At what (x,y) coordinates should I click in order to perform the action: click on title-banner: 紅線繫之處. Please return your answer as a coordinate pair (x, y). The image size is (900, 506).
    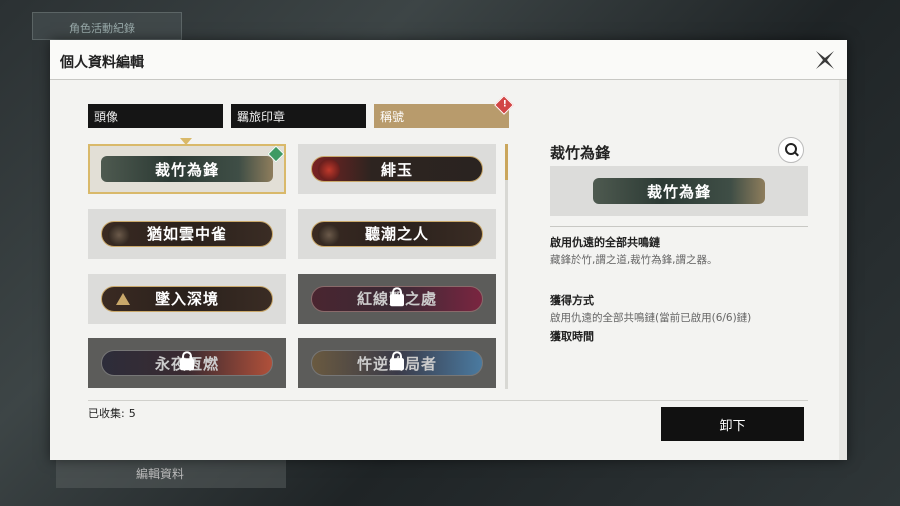
    Looking at the image, I should click on (397, 298).